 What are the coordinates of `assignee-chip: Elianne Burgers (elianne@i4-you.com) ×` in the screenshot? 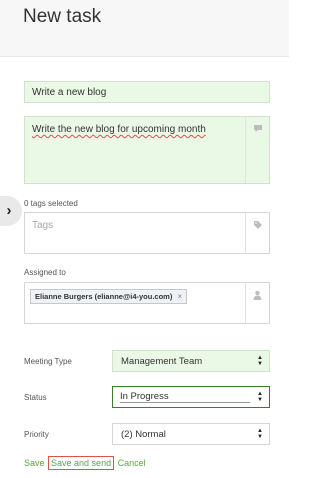 It's located at (109, 296).